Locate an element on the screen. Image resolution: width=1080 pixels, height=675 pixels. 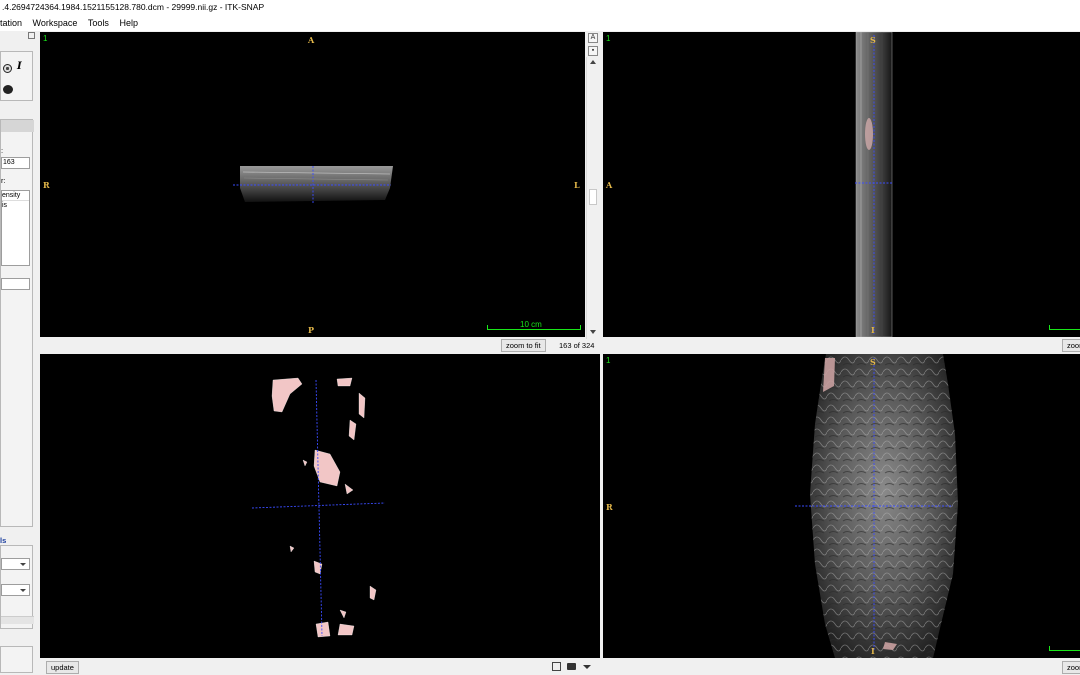
menu-bar: tation Workspace Tools Help is located at coordinates (540, 23).